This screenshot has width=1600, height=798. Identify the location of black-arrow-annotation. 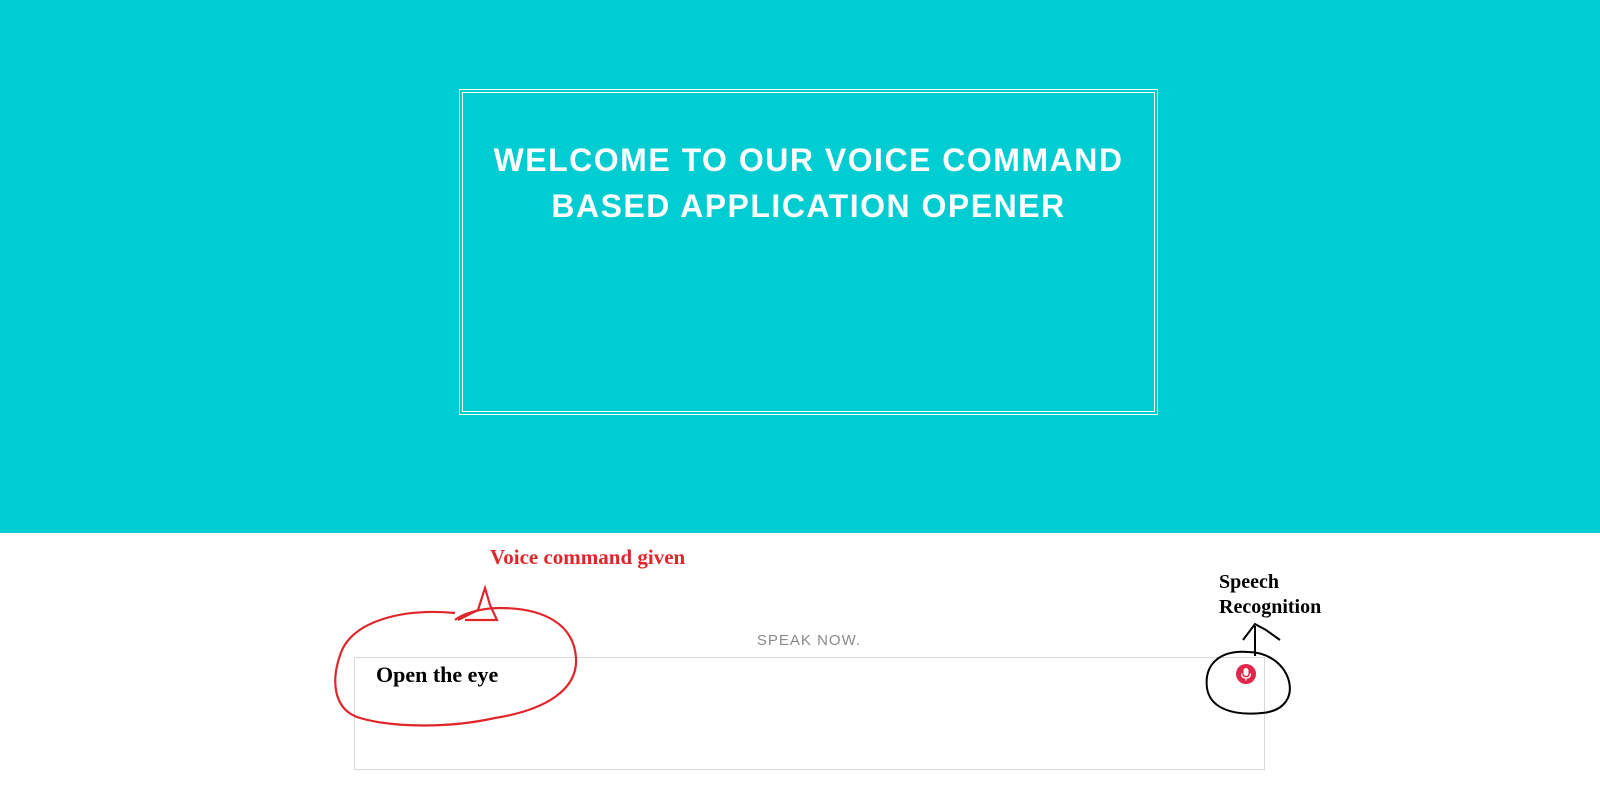
(1261, 639).